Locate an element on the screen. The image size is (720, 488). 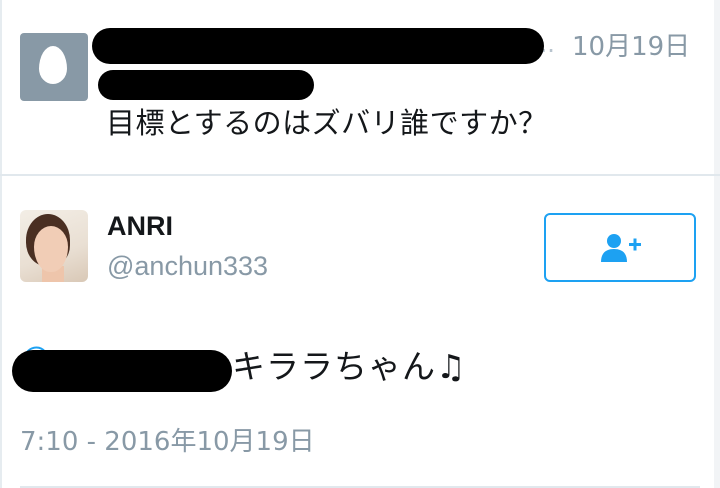
redacted-mention-text is located at coordinates (122, 371).